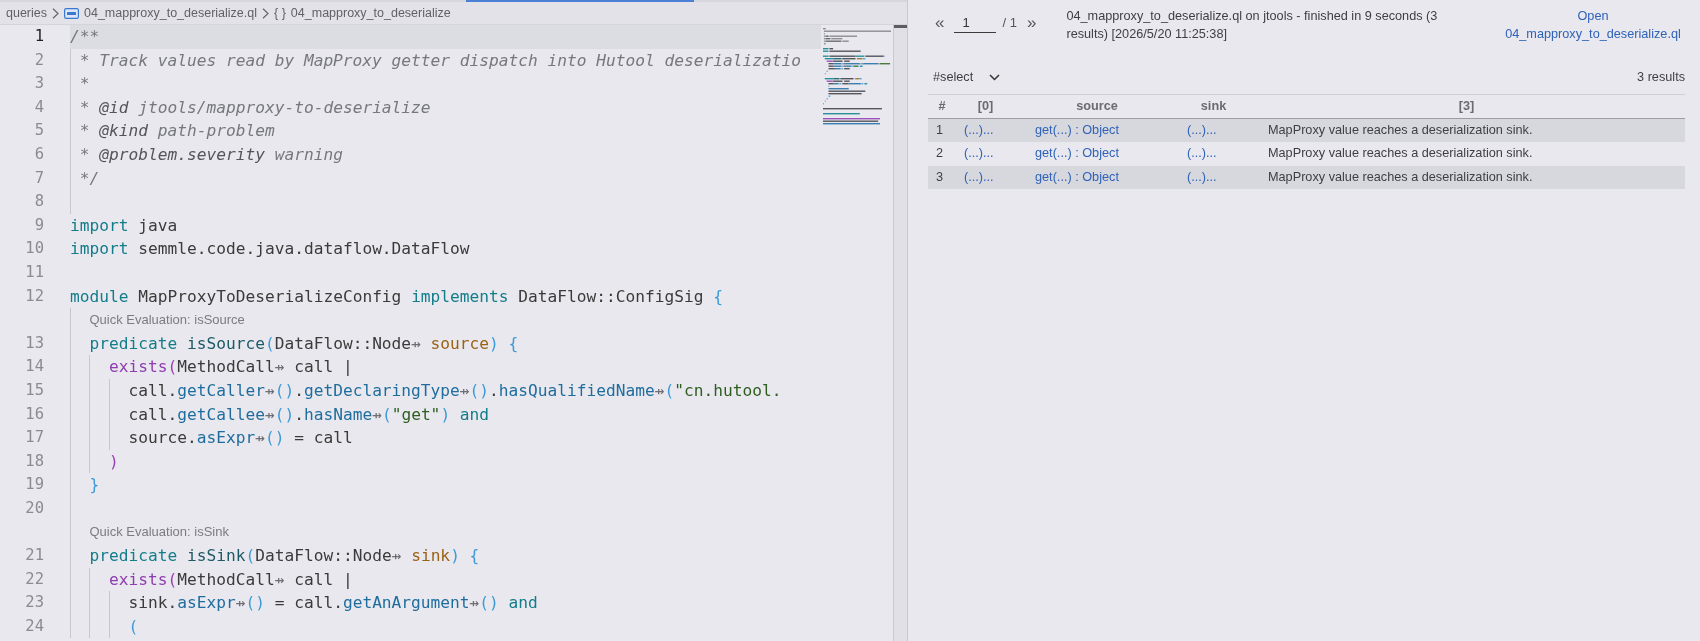  Describe the element at coordinates (177, 131) in the screenshot. I see `code-line: * @kind path-problem` at that location.